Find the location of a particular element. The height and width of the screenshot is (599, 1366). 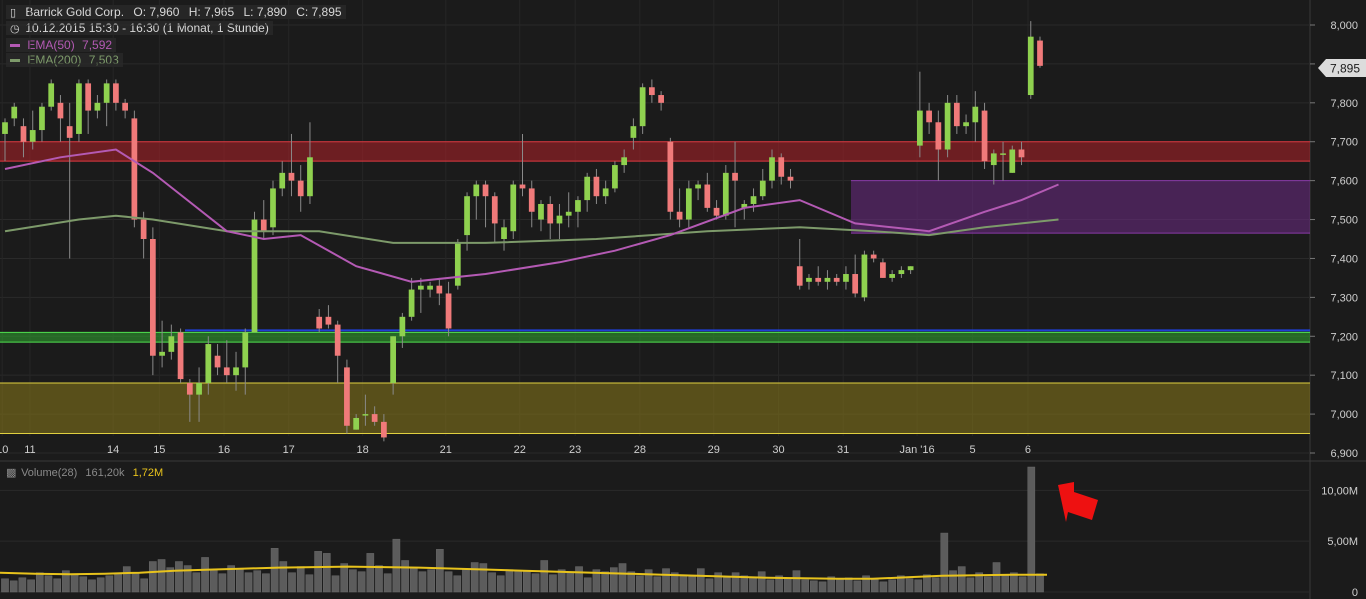

y-tick-label: 6,900 is located at coordinates (1344, 454).